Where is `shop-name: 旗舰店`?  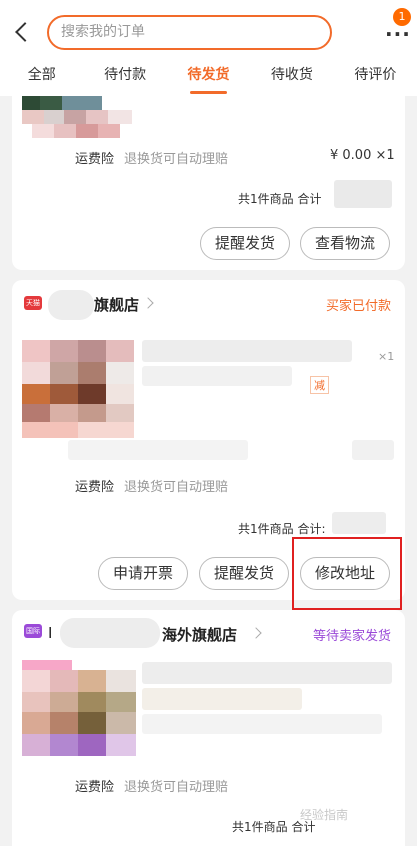 shop-name: 旗舰店 is located at coordinates (116, 304).